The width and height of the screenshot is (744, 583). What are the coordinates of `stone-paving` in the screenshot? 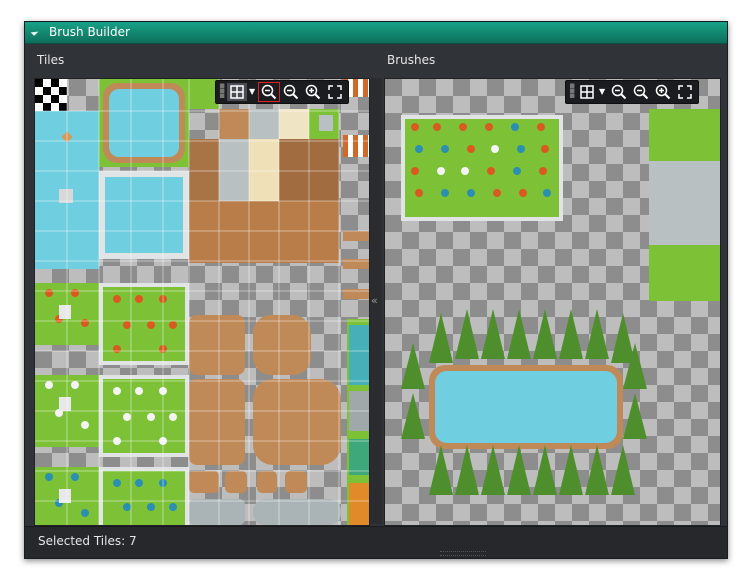 It's located at (234, 170).